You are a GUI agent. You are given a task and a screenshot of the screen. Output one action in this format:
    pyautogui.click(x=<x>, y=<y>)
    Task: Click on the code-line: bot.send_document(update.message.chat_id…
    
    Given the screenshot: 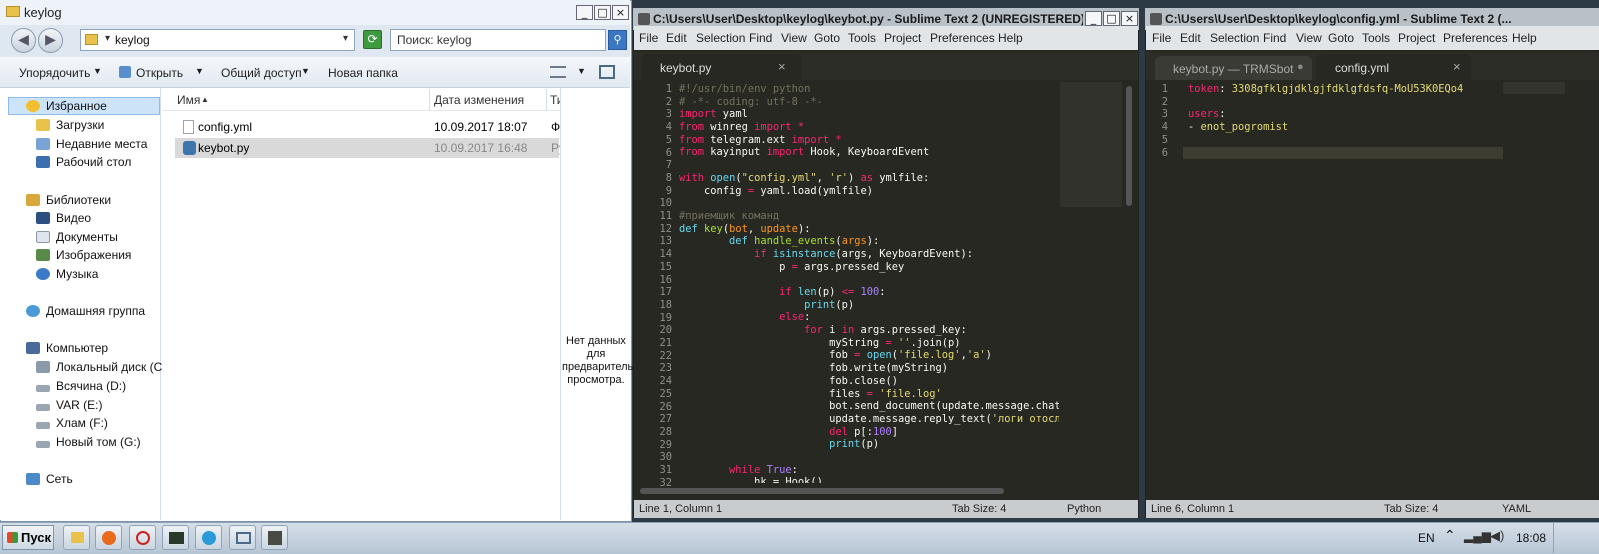 What is the action you would take?
    pyautogui.click(x=869, y=406)
    